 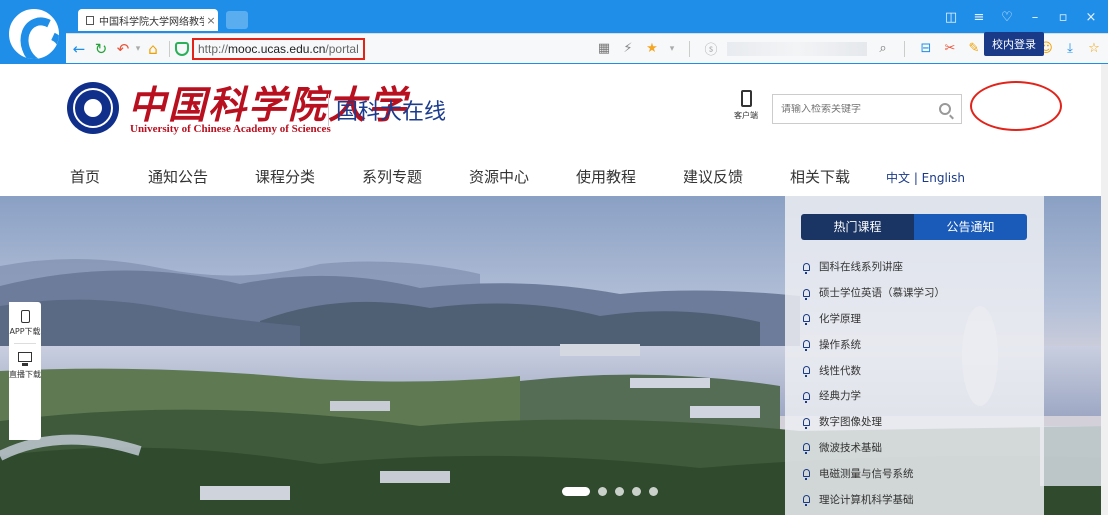 What do you see at coordinates (874, 319) in the screenshot?
I see `list-item: 化学原理` at bounding box center [874, 319].